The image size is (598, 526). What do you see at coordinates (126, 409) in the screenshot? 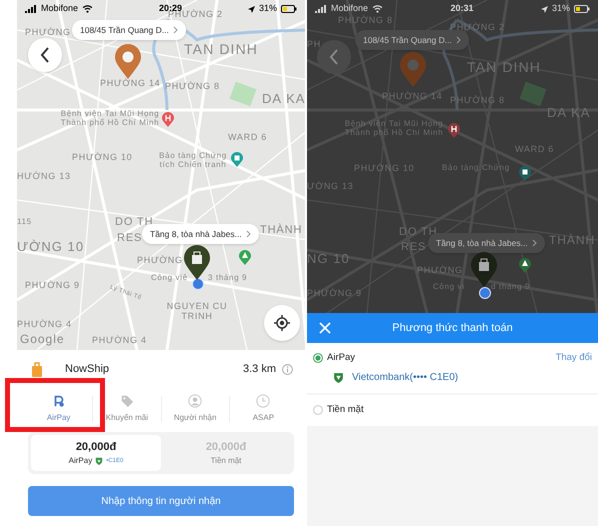
I see `option-tab: Khuyến mãi` at bounding box center [126, 409].